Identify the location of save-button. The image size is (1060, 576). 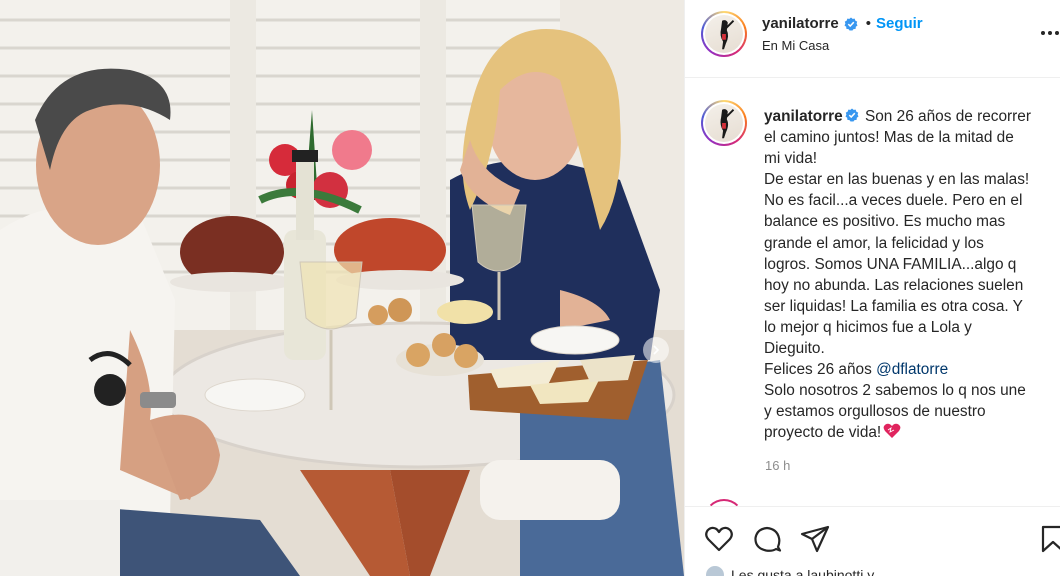
(1048, 539).